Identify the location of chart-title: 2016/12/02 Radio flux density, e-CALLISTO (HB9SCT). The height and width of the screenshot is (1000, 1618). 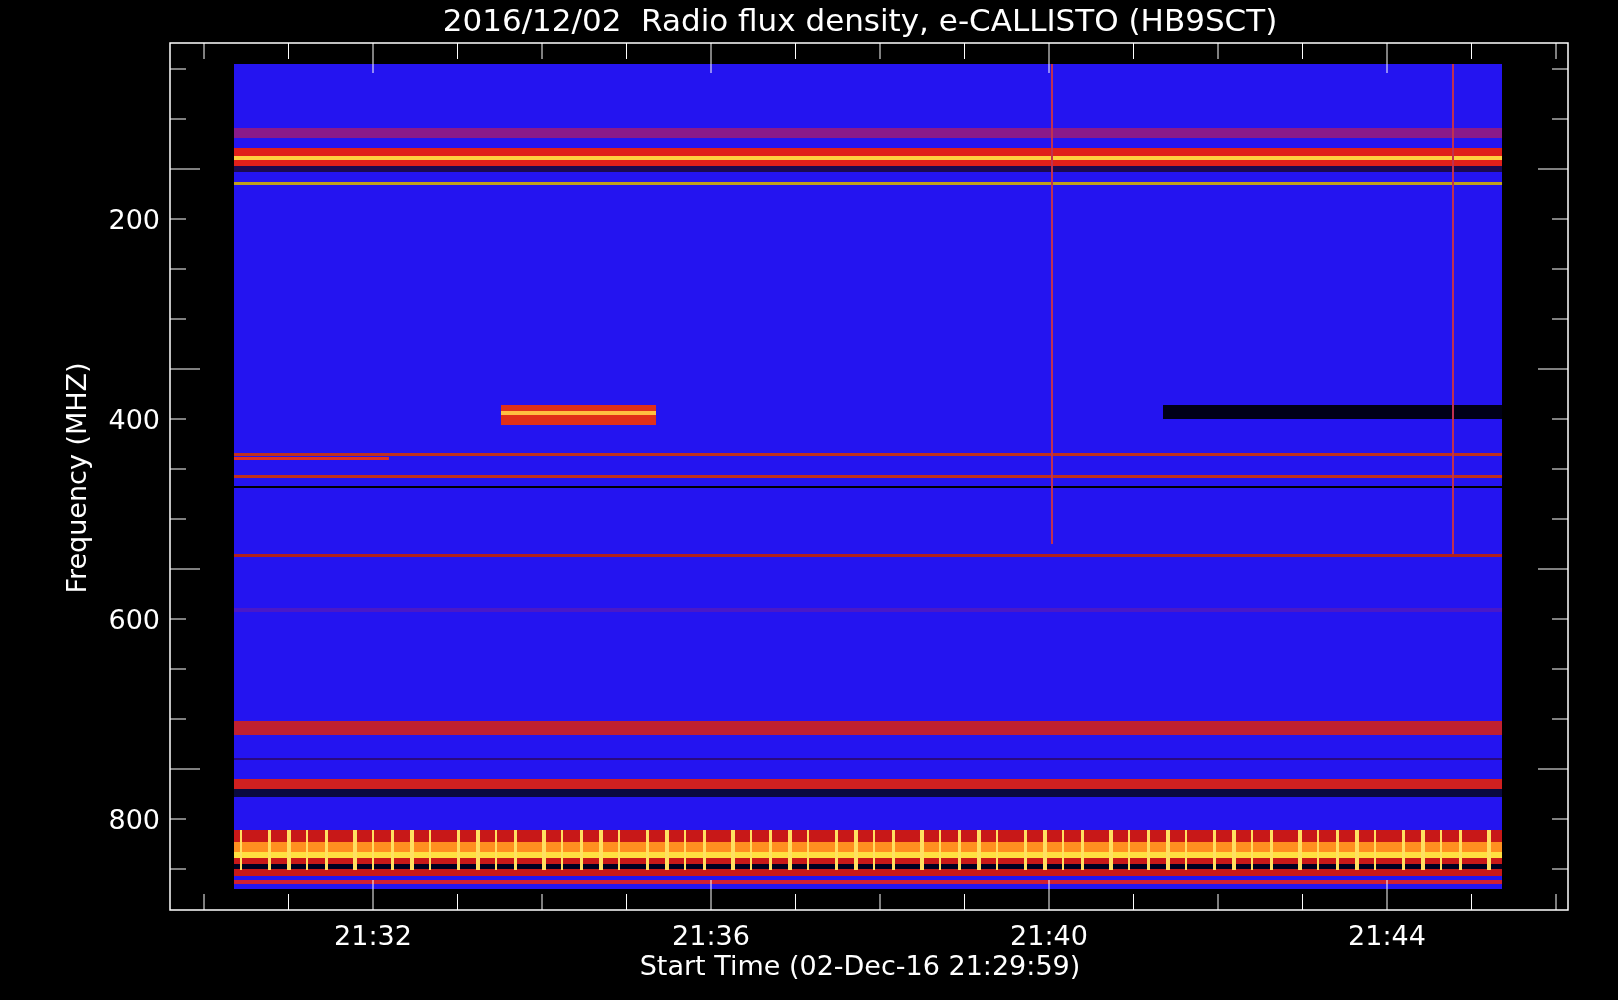
(860, 20).